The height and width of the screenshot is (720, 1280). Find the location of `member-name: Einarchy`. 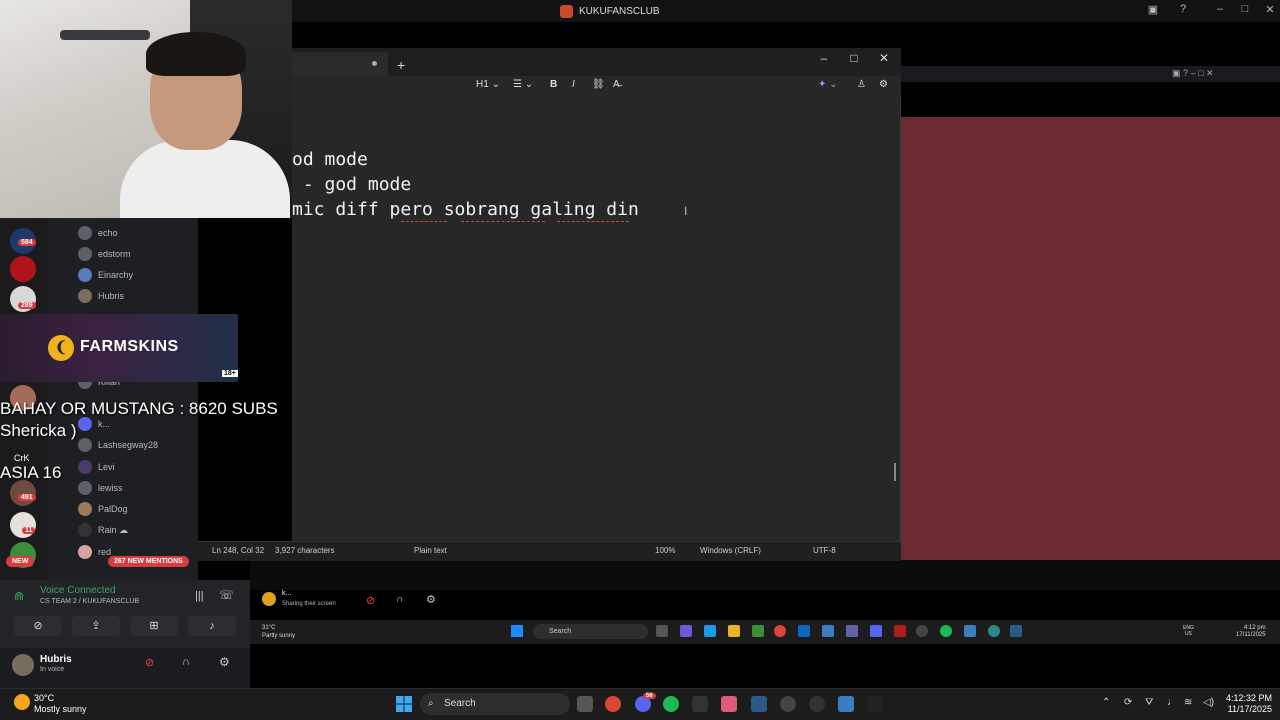

member-name: Einarchy is located at coordinates (116, 275).